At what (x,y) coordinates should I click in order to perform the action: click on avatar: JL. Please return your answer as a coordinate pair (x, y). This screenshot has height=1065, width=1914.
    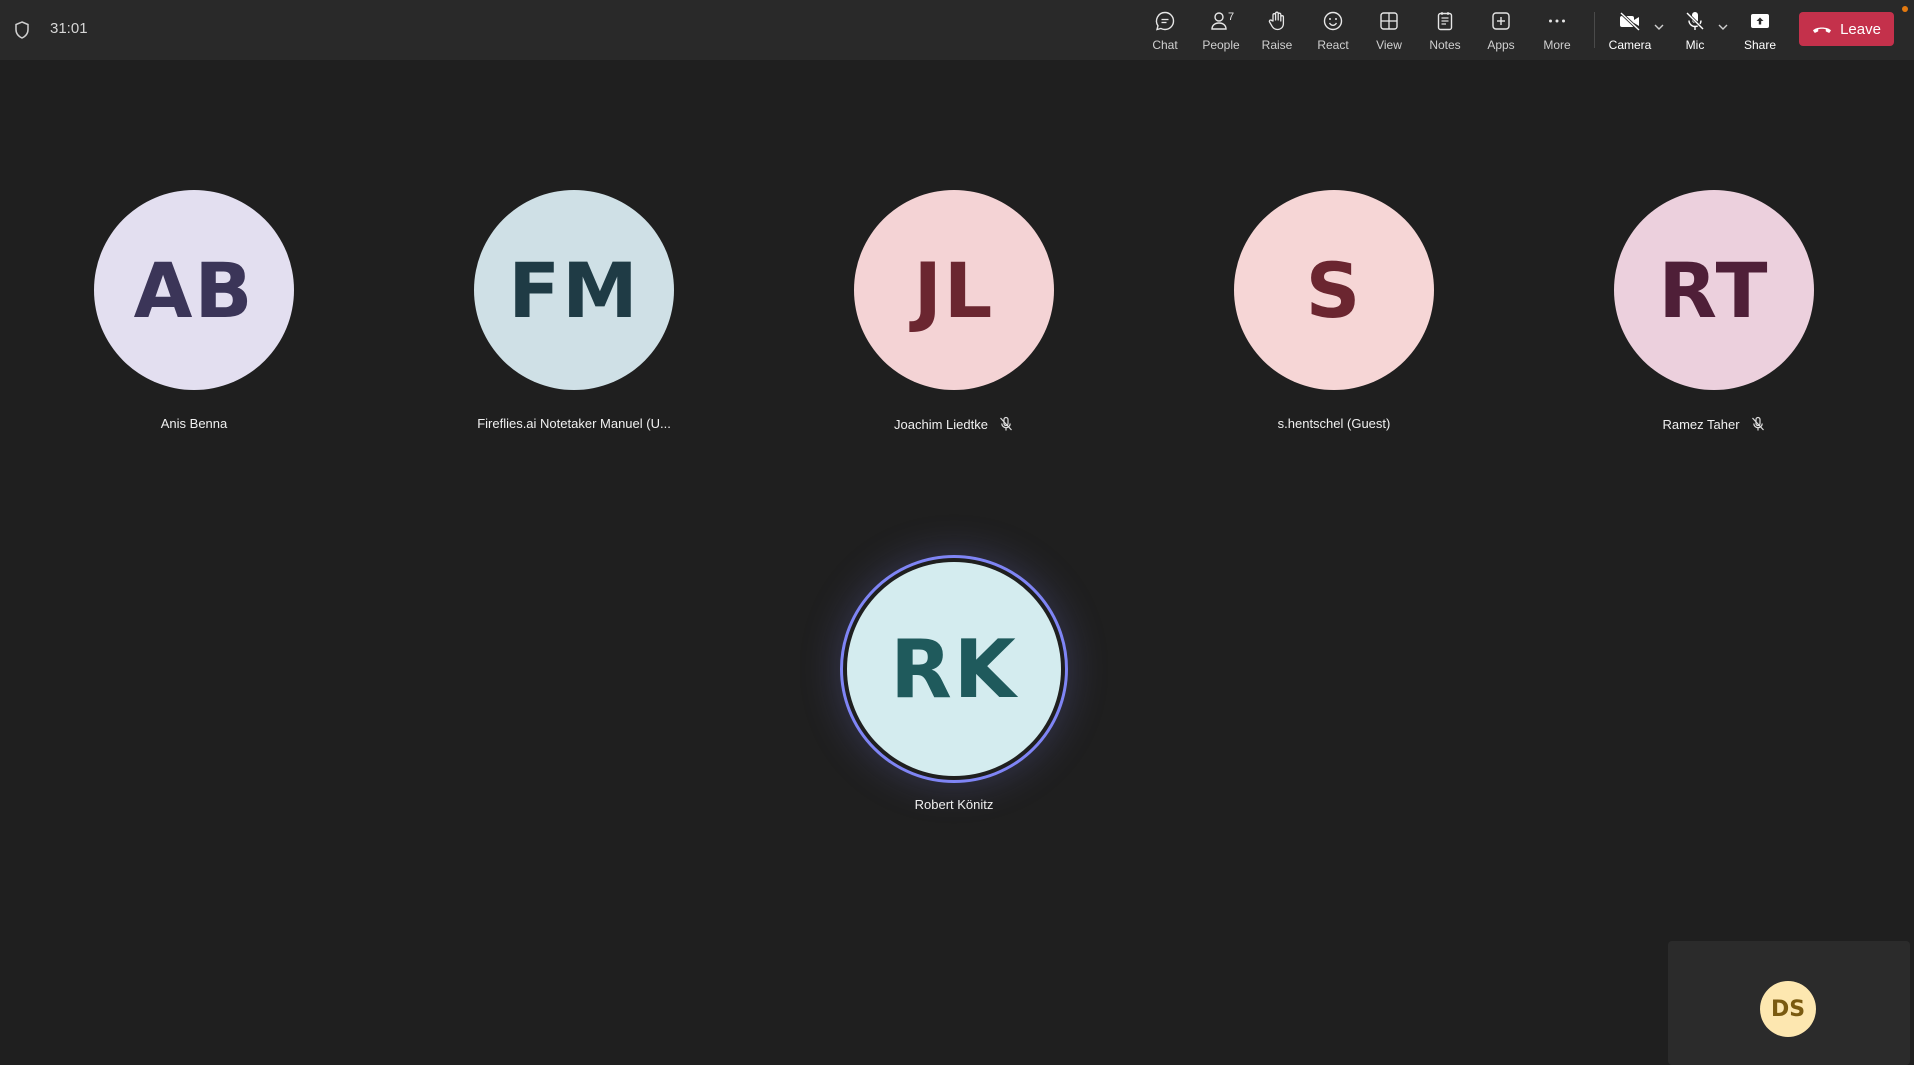
    Looking at the image, I should click on (954, 290).